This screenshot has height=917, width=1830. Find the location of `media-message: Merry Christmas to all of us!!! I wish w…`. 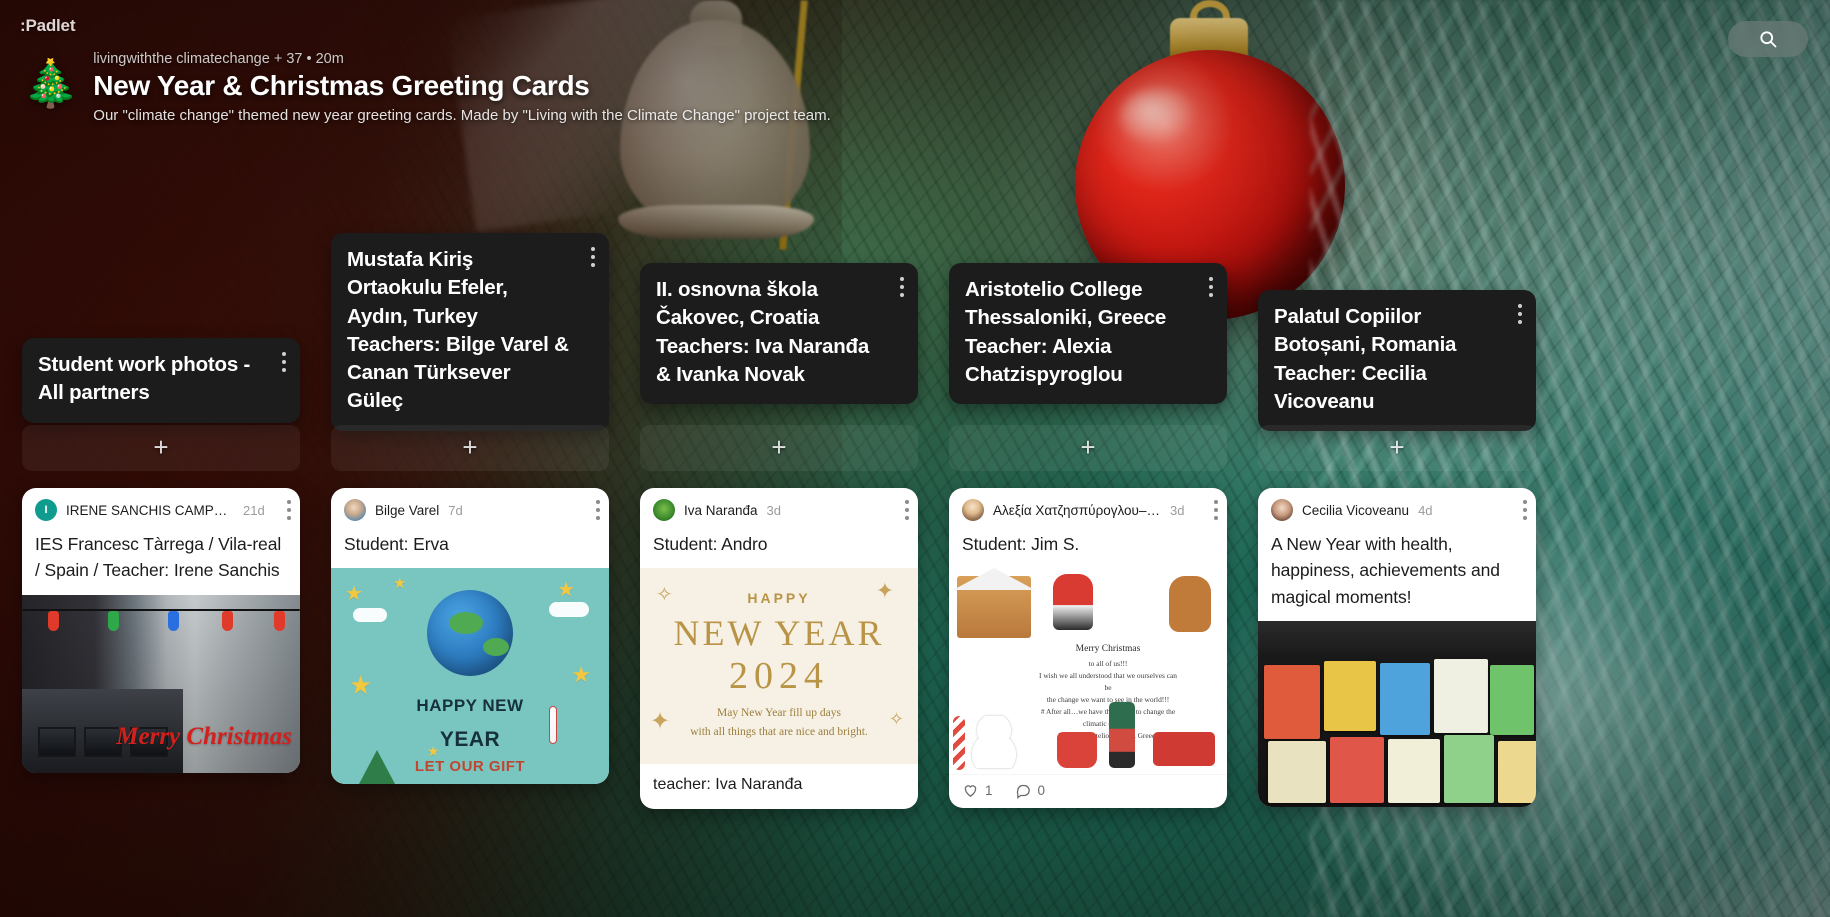

media-message: Merry Christmas to all of us!!! I wish w… is located at coordinates (1108, 691).